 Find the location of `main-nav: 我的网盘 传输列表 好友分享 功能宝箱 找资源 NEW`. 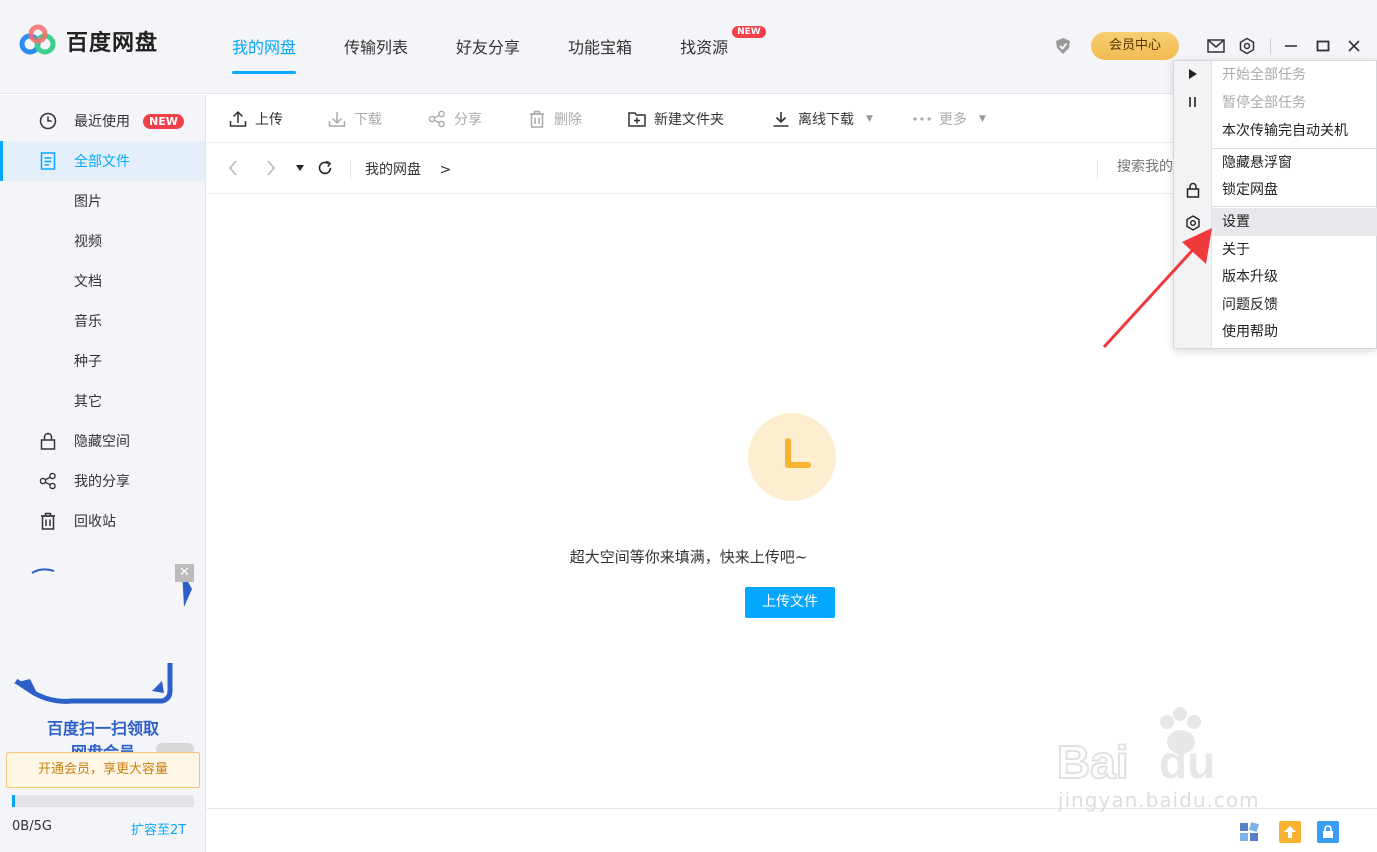

main-nav: 我的网盘 传输列表 好友分享 功能宝箱 找资源 NEW is located at coordinates (504, 50).